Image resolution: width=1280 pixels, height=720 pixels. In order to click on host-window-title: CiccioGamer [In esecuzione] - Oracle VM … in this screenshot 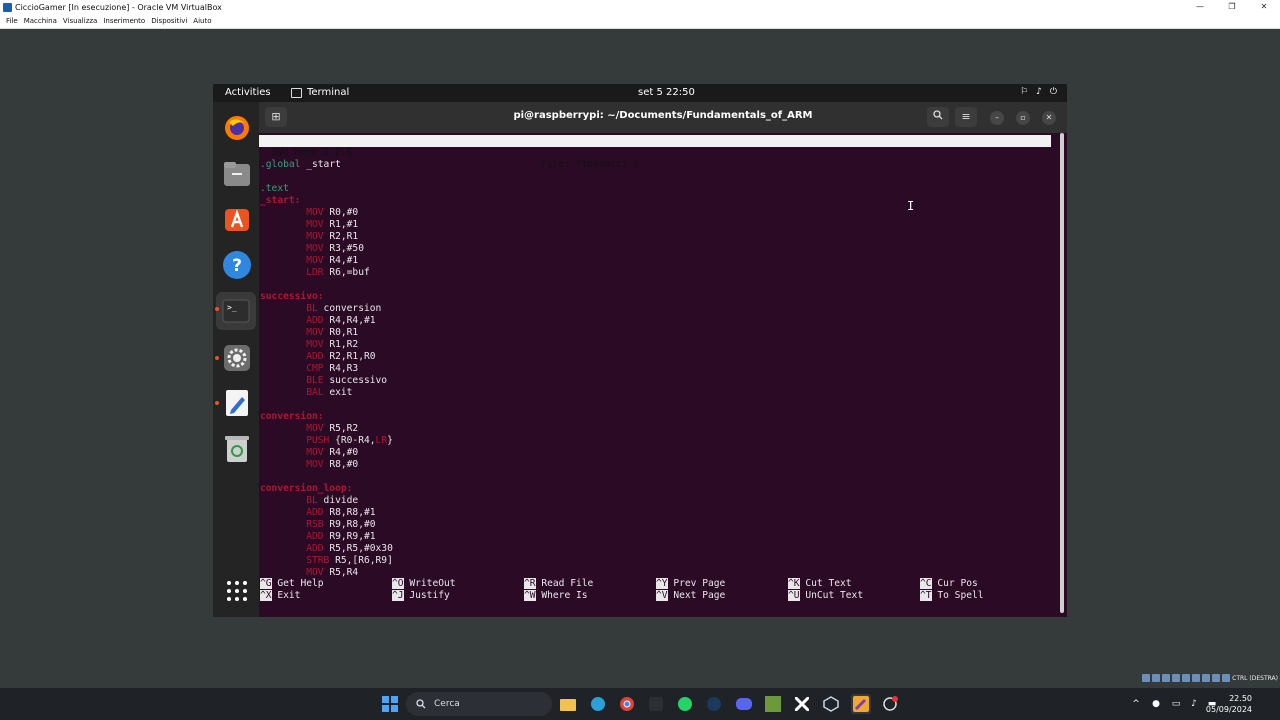, I will do `click(118, 7)`.